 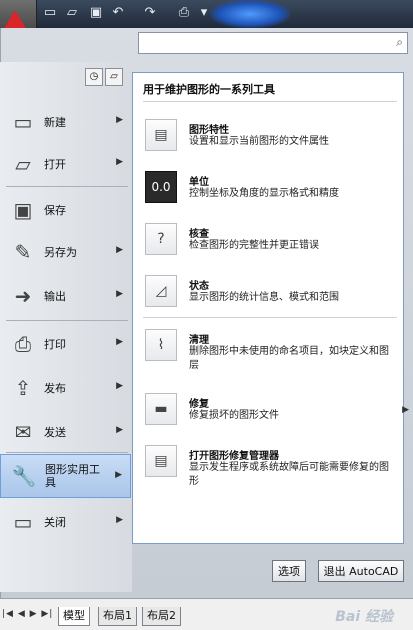 What do you see at coordinates (118, 13) in the screenshot?
I see `undo-icon: ↶` at bounding box center [118, 13].